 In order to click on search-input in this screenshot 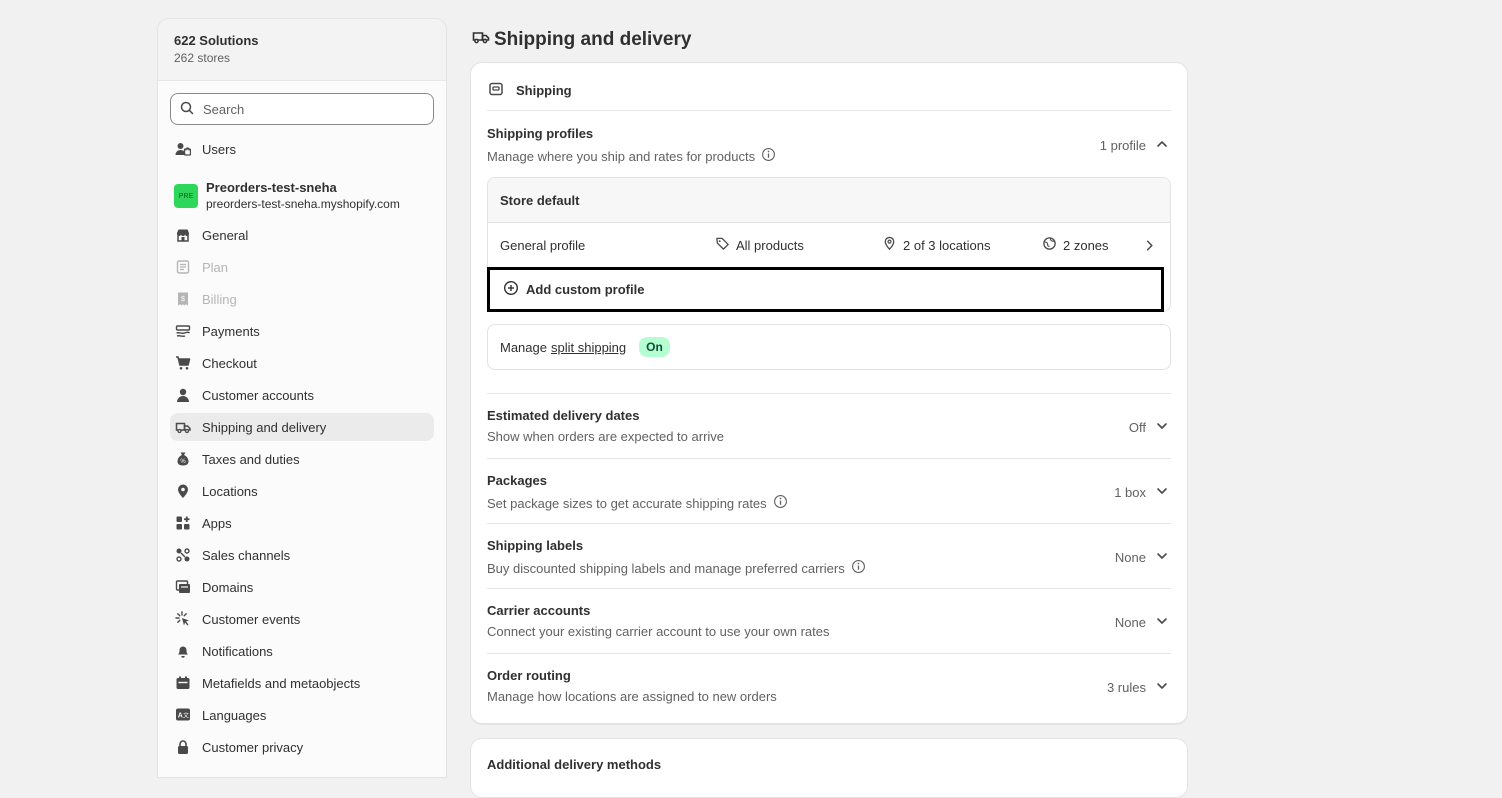, I will do `click(313, 109)`.